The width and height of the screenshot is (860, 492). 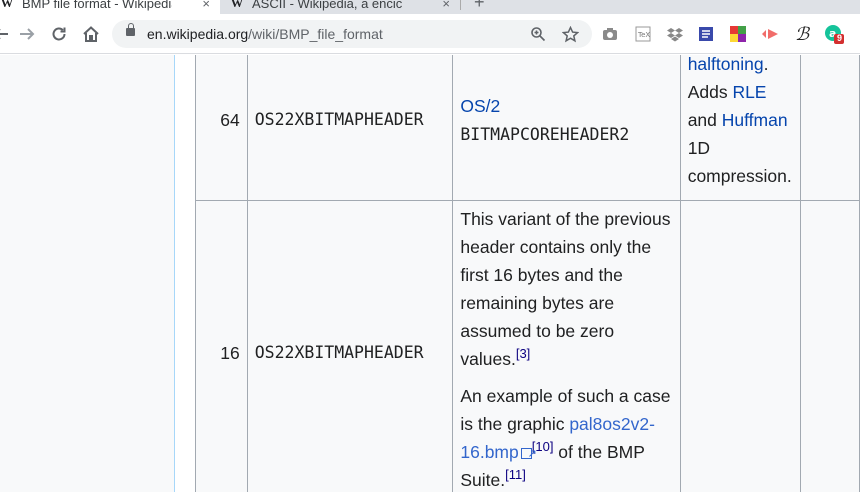 What do you see at coordinates (749, 92) in the screenshot?
I see `rle-link: RLE` at bounding box center [749, 92].